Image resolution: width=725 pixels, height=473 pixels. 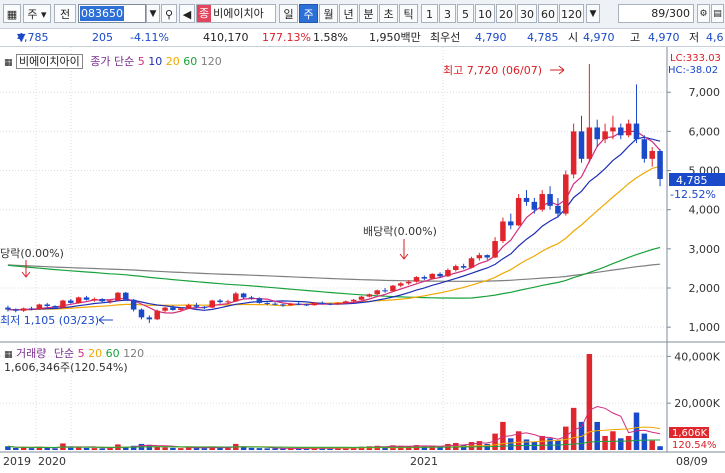 I want to click on price-panel-name: 비에이치아이, so click(x=49, y=61).